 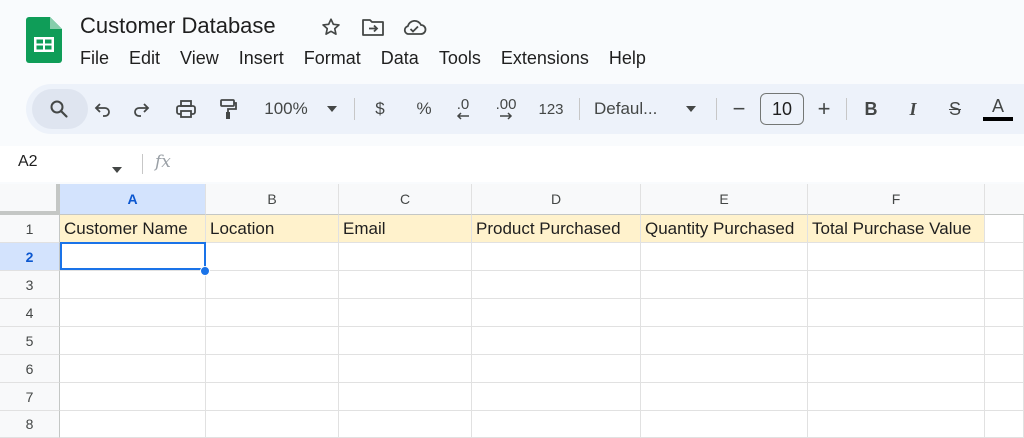 I want to click on cell-b2, so click(x=272, y=257).